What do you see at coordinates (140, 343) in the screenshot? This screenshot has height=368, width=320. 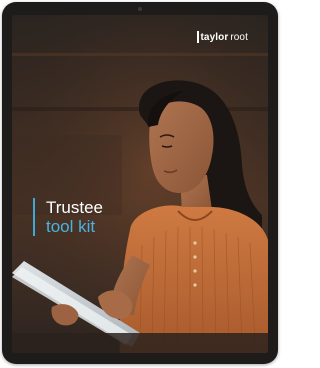 I see `table-edge` at bounding box center [140, 343].